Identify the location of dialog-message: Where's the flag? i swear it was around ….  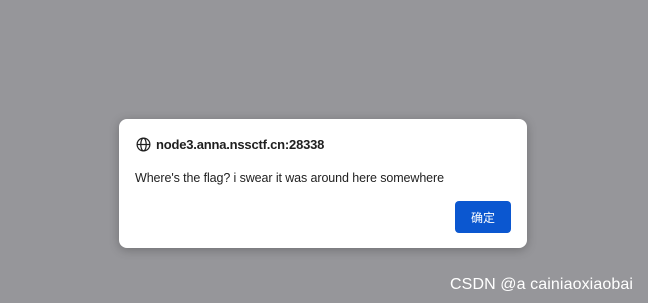
(289, 178).